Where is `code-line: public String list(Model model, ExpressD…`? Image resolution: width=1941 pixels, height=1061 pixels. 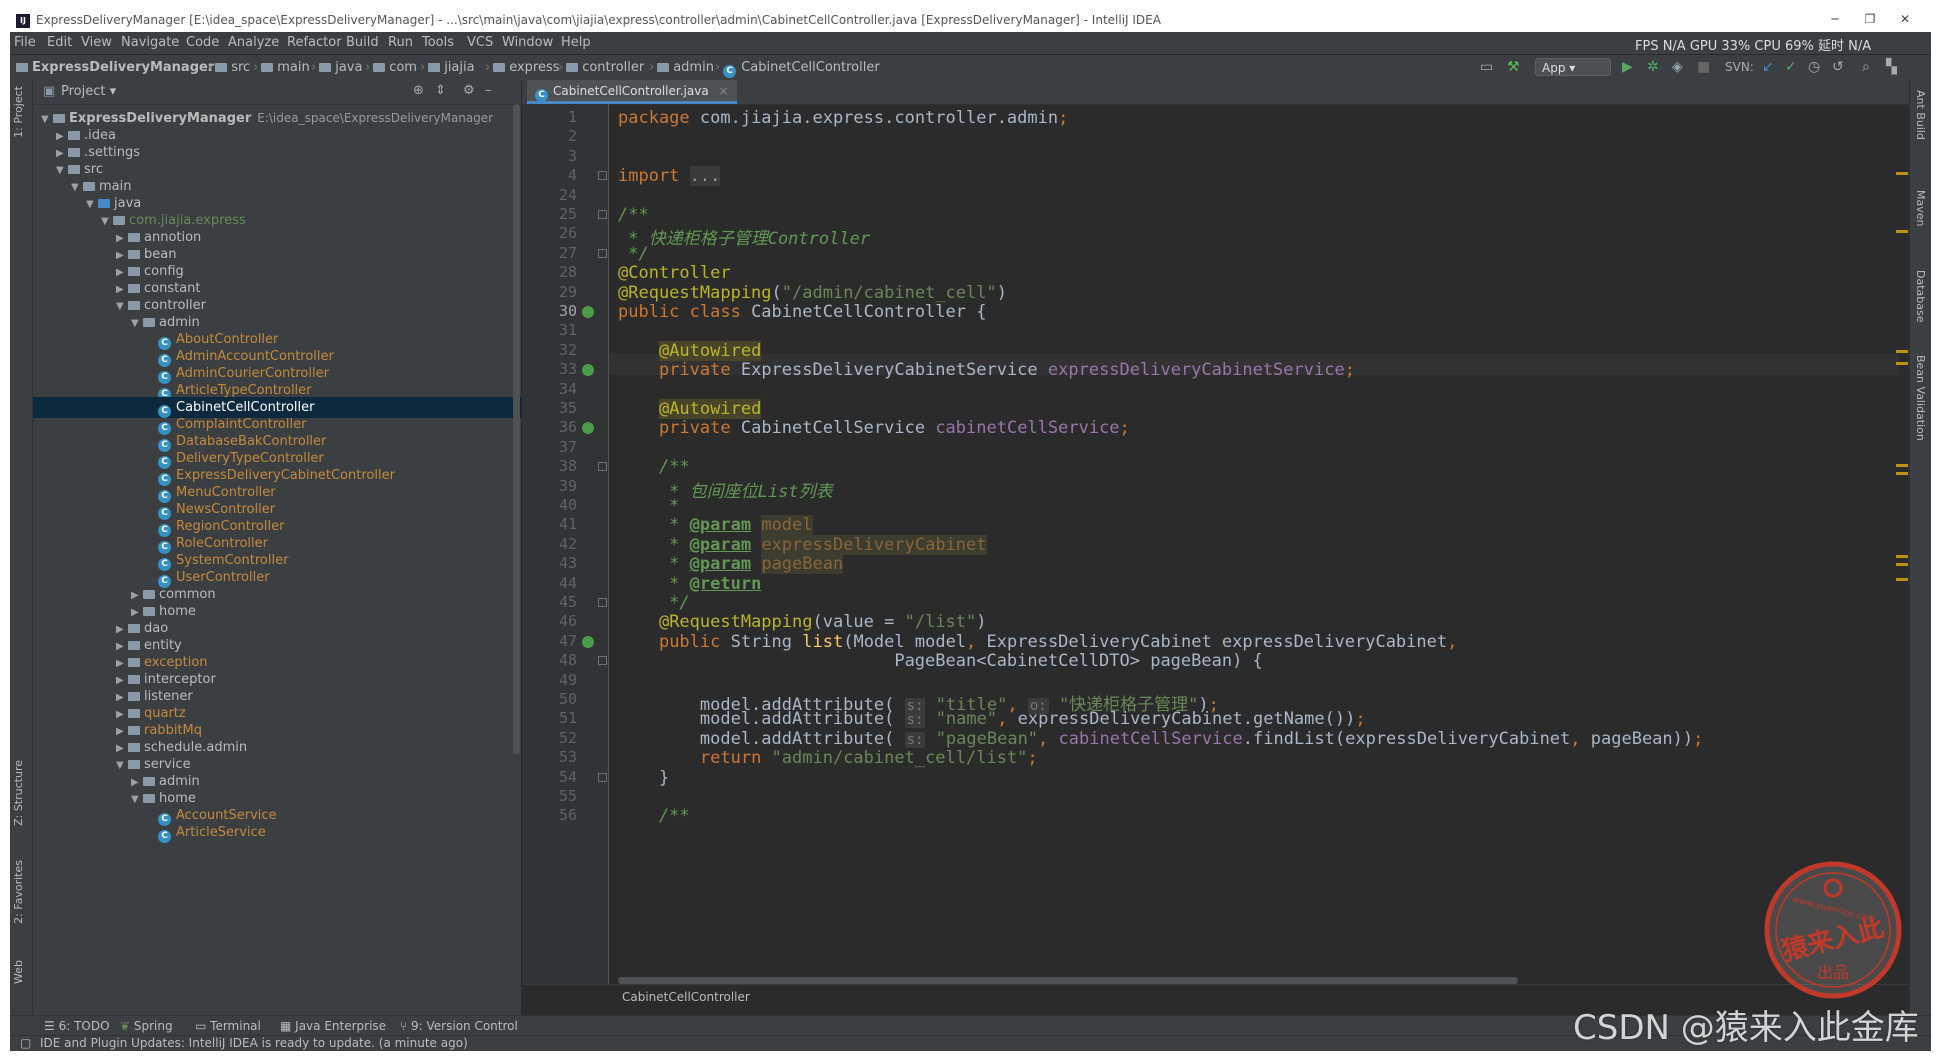 code-line: public String list(Model model, ExpressD… is located at coordinates (1037, 642).